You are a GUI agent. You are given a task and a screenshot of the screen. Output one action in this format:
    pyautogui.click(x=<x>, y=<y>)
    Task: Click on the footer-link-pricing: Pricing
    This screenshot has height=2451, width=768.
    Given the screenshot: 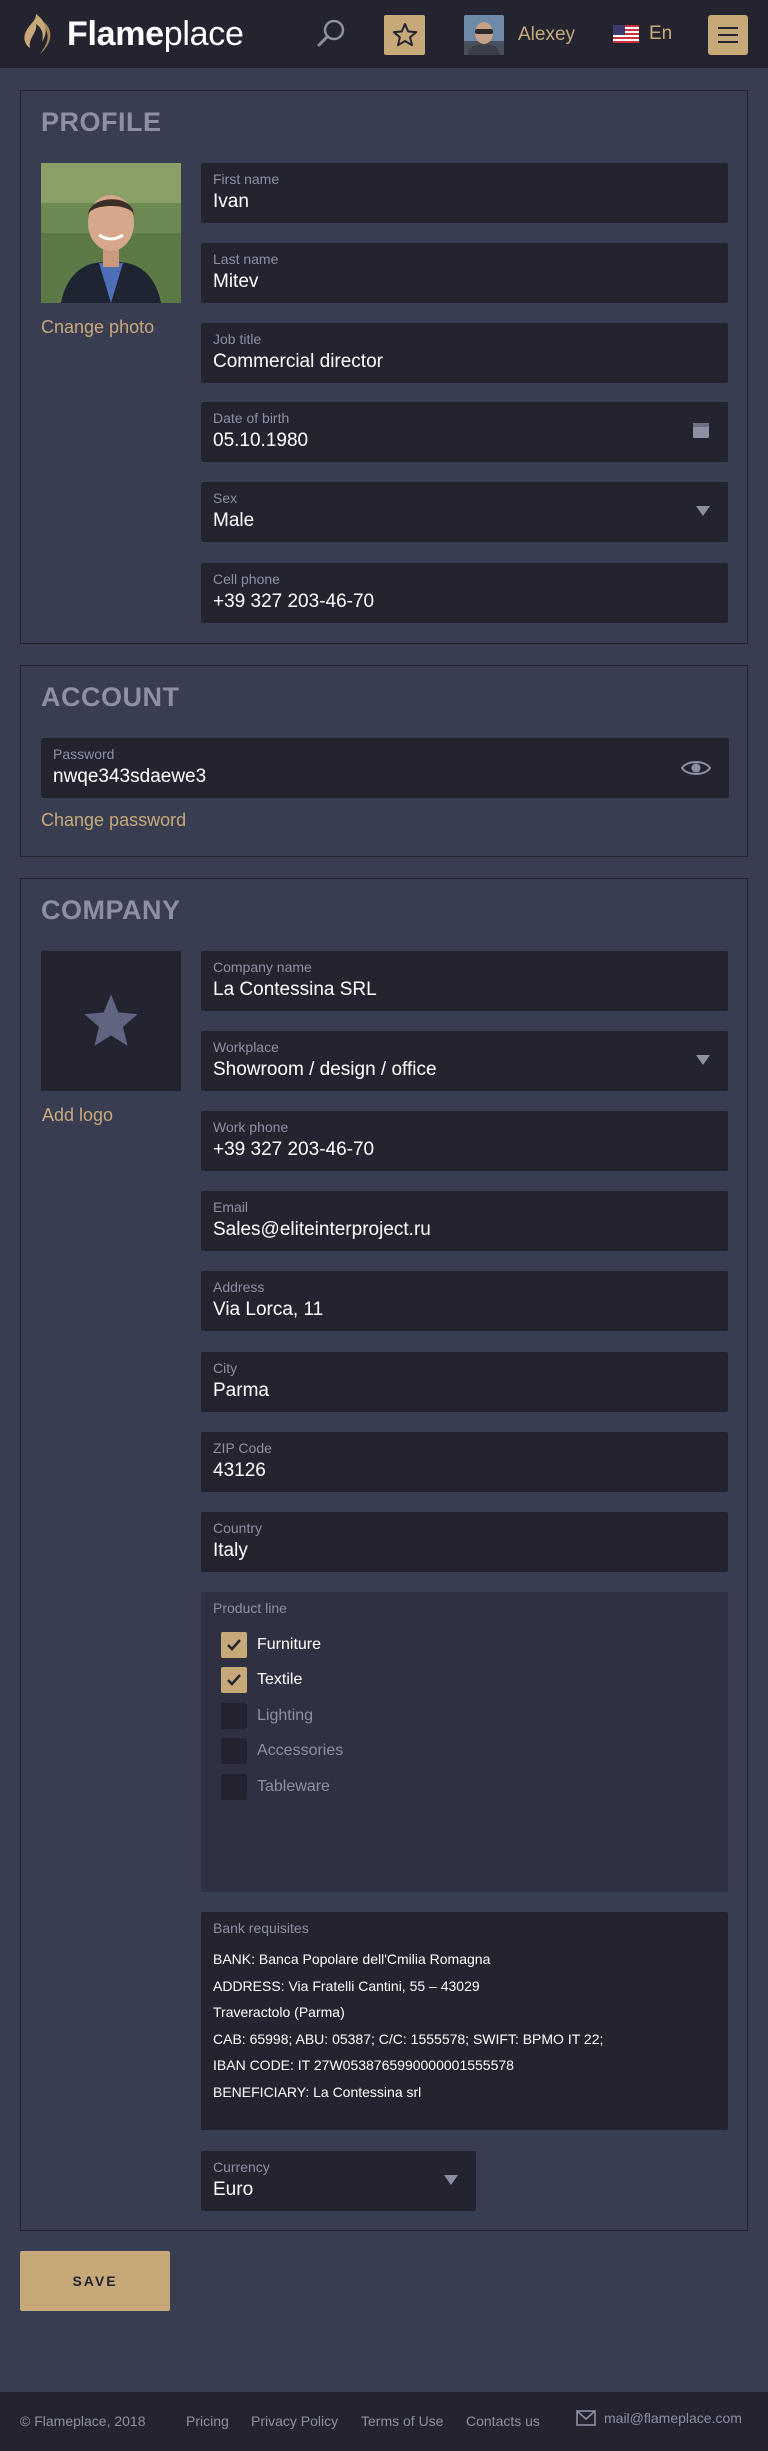 What is the action you would take?
    pyautogui.click(x=207, y=2421)
    